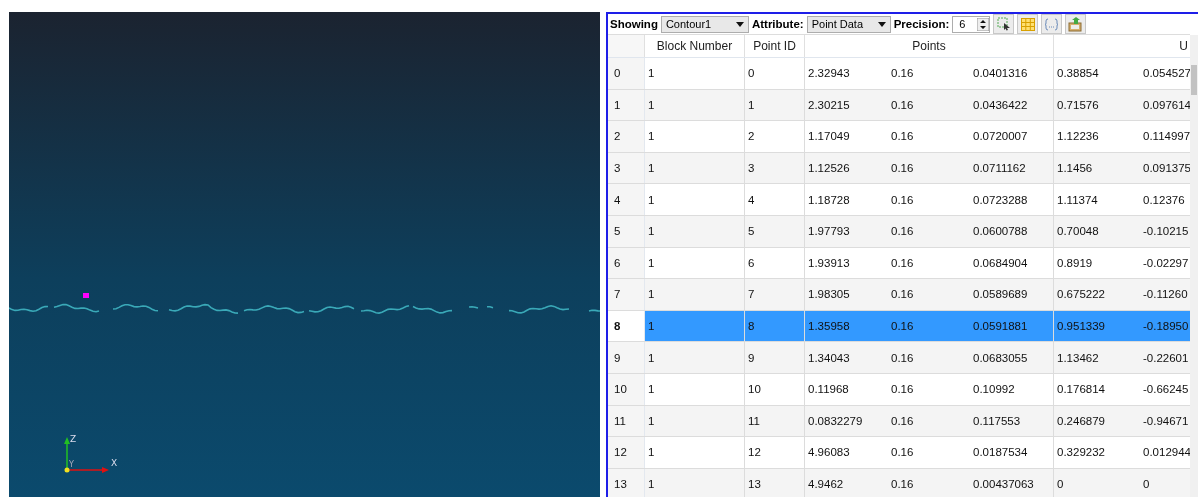 This screenshot has height=497, width=1198. What do you see at coordinates (775, 294) in the screenshot?
I see `table-cell: 7` at bounding box center [775, 294].